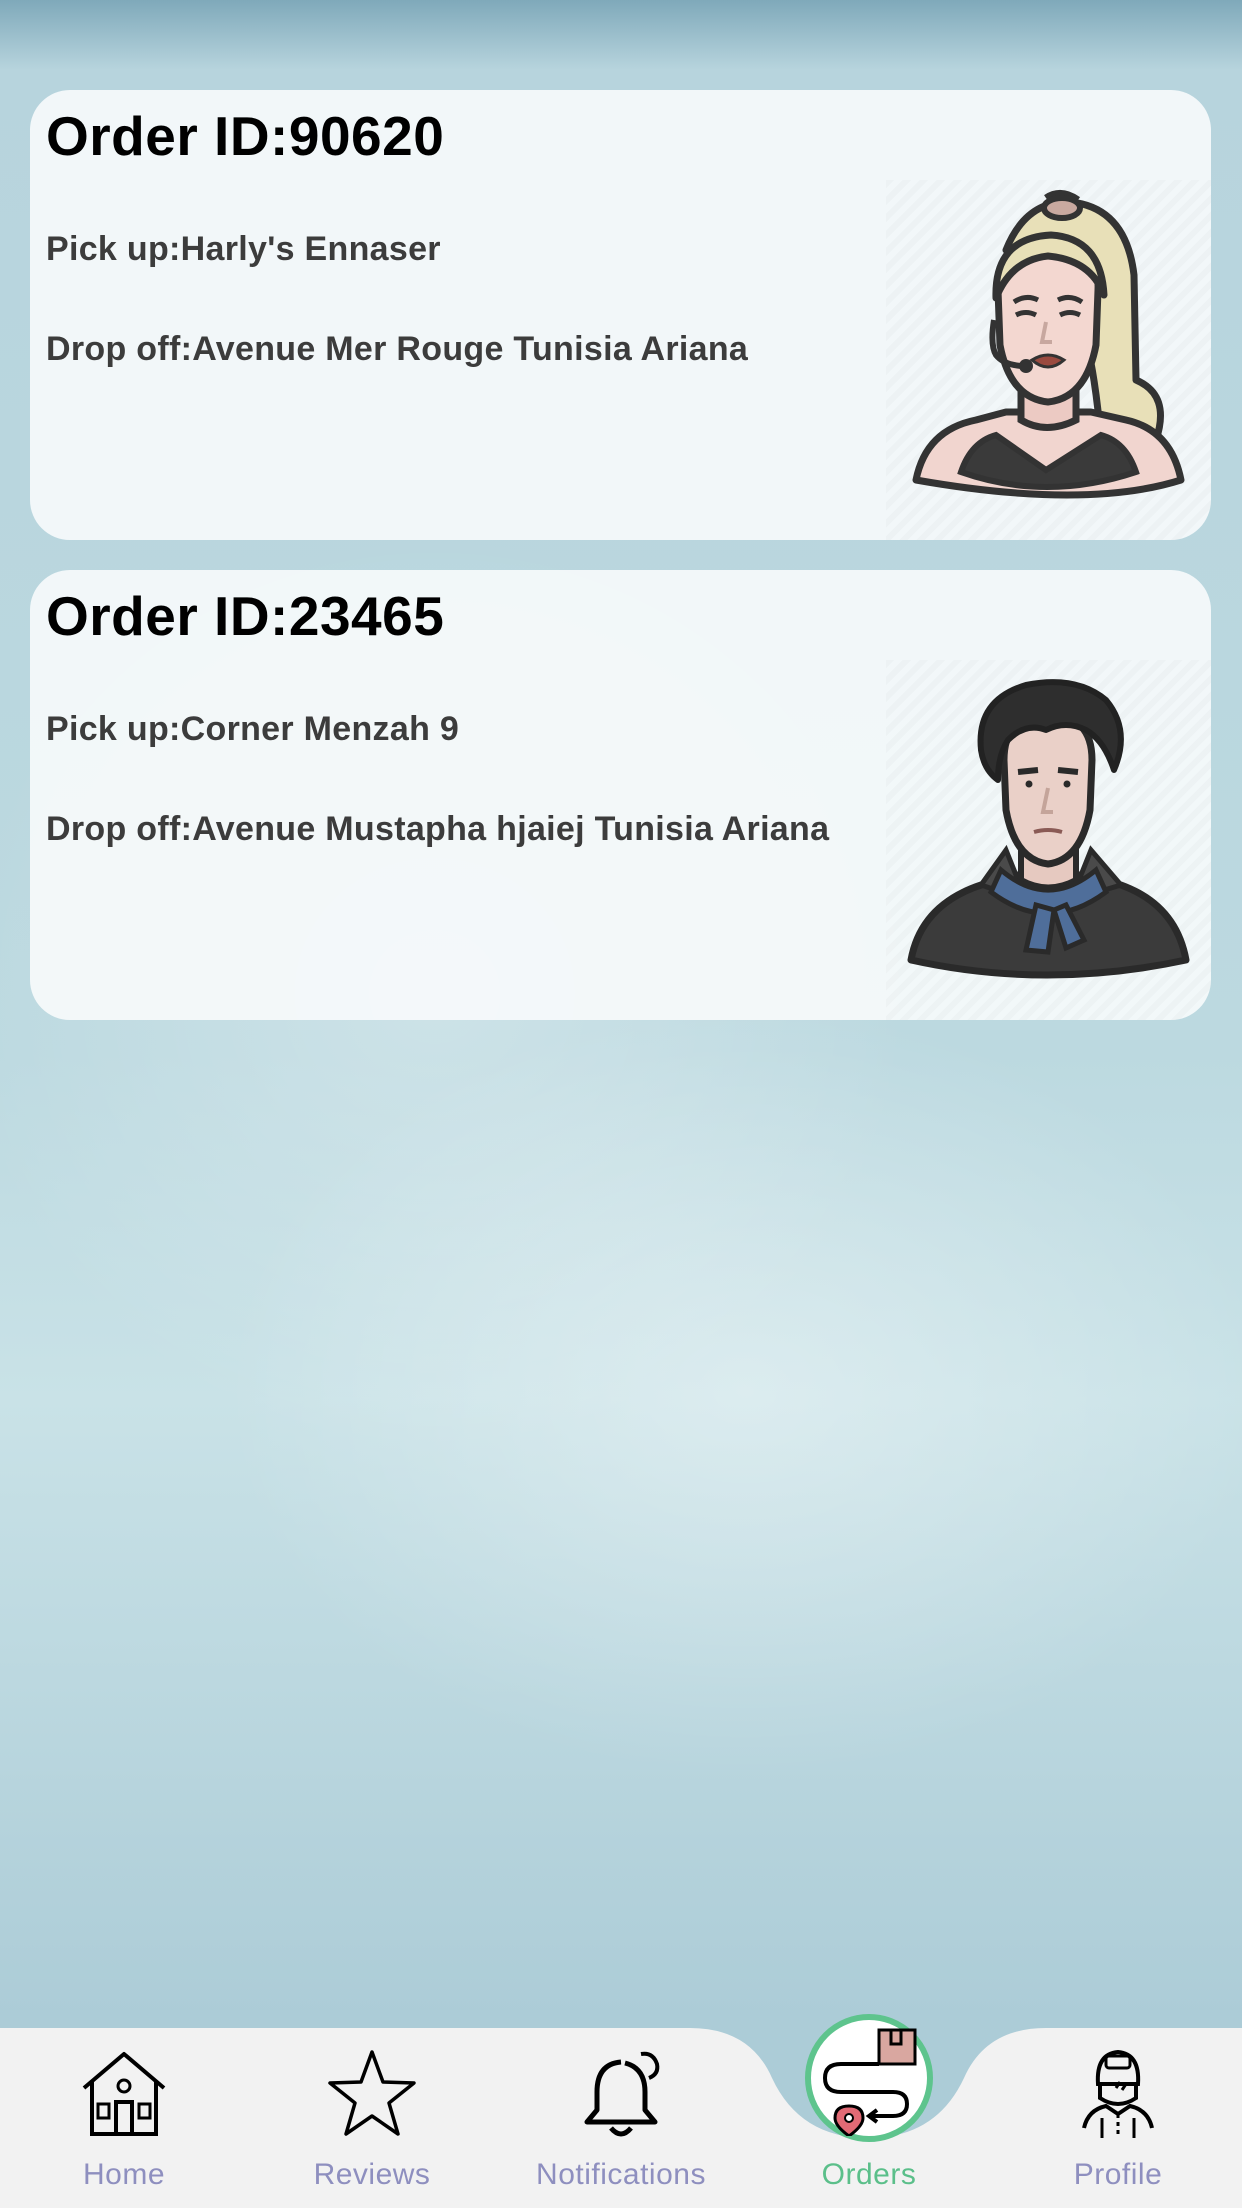 This screenshot has height=2208, width=1242. I want to click on home-icon, so click(124, 2094).